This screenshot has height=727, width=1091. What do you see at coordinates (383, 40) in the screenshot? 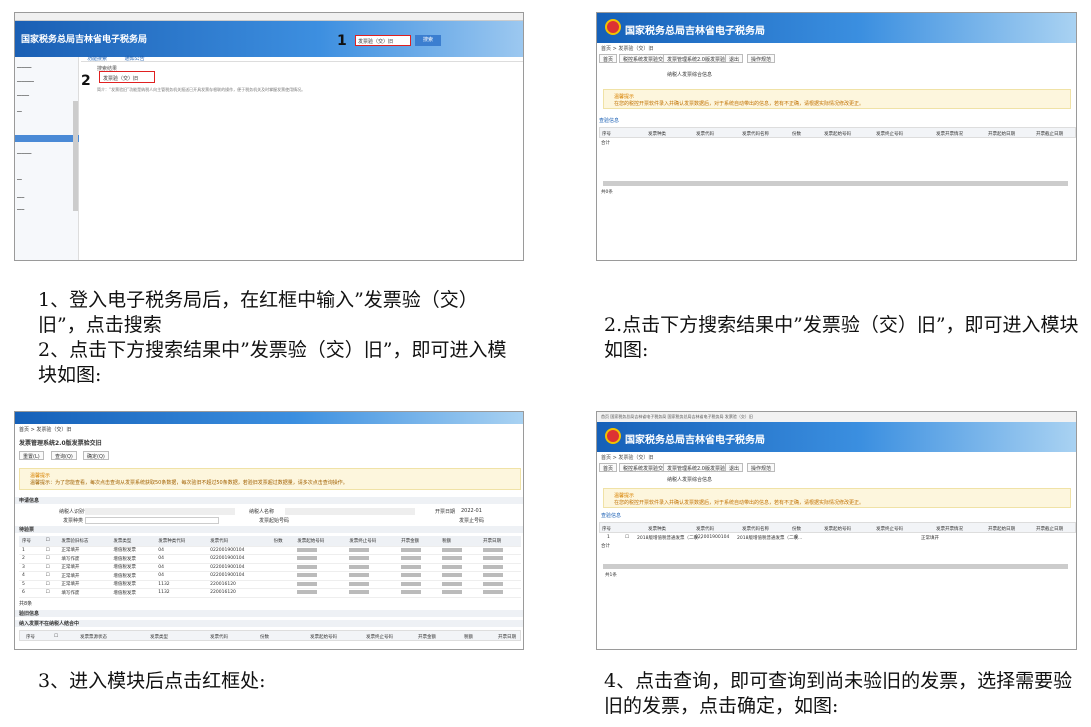
I see `search-input: 发票验（交）旧` at bounding box center [383, 40].